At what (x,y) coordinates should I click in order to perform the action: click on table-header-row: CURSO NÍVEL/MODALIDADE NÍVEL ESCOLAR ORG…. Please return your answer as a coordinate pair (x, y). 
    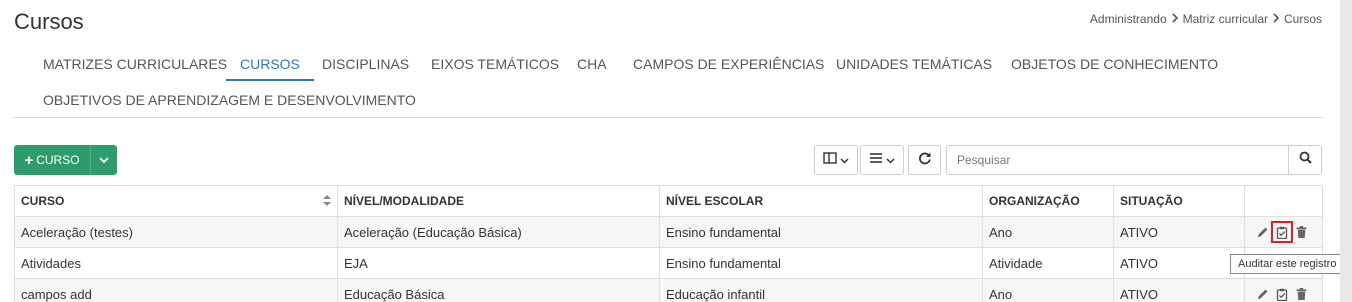
    Looking at the image, I should click on (668, 201).